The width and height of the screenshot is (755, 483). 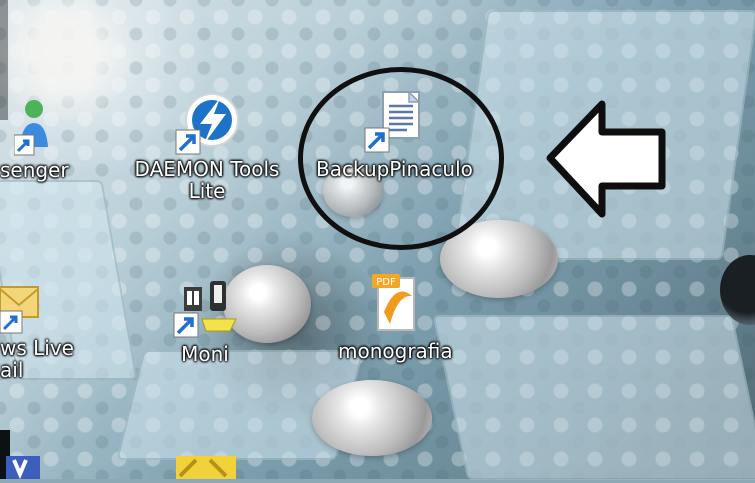 What do you see at coordinates (37, 359) in the screenshot?
I see `desktop-icon-label: ws Live ail` at bounding box center [37, 359].